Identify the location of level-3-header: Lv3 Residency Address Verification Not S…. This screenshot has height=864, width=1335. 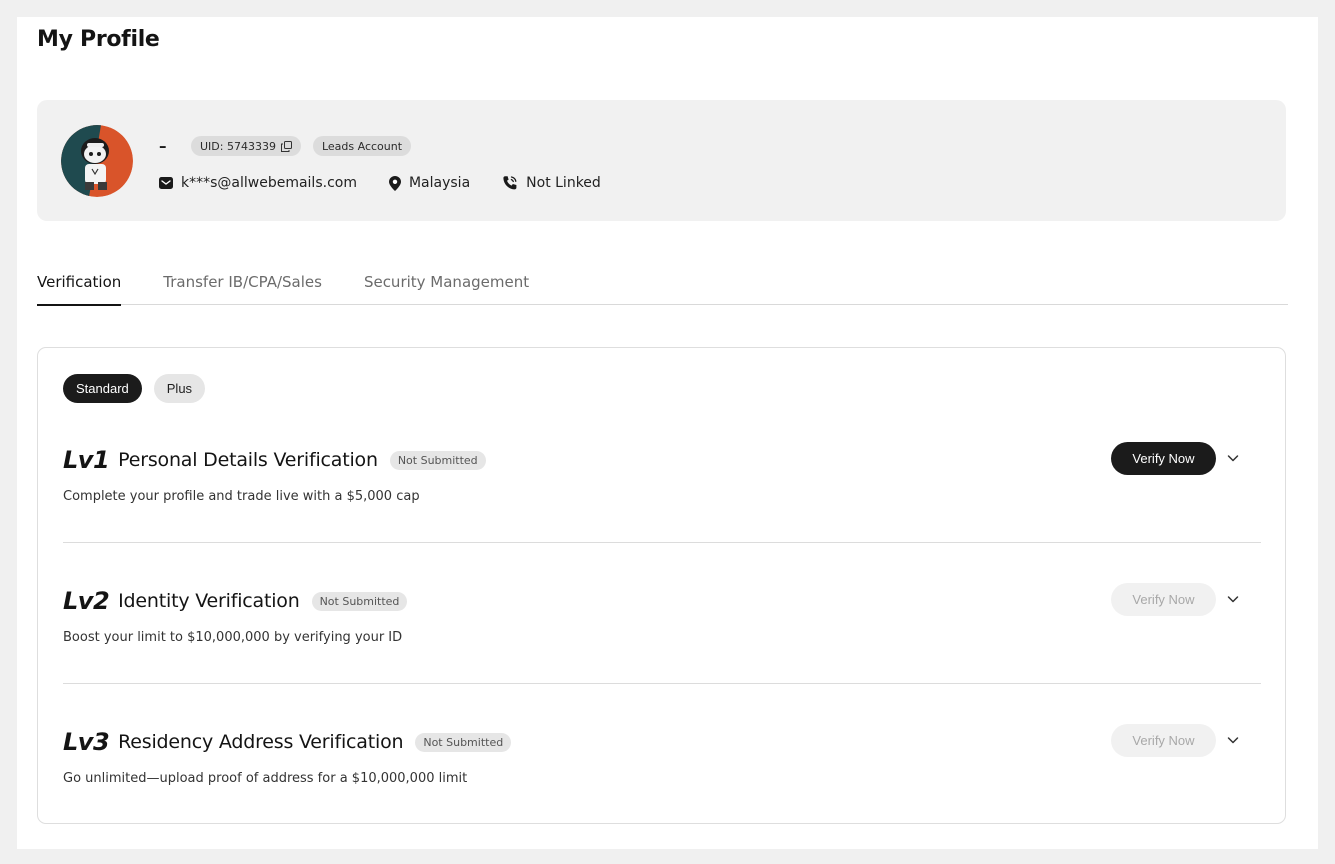
(287, 742).